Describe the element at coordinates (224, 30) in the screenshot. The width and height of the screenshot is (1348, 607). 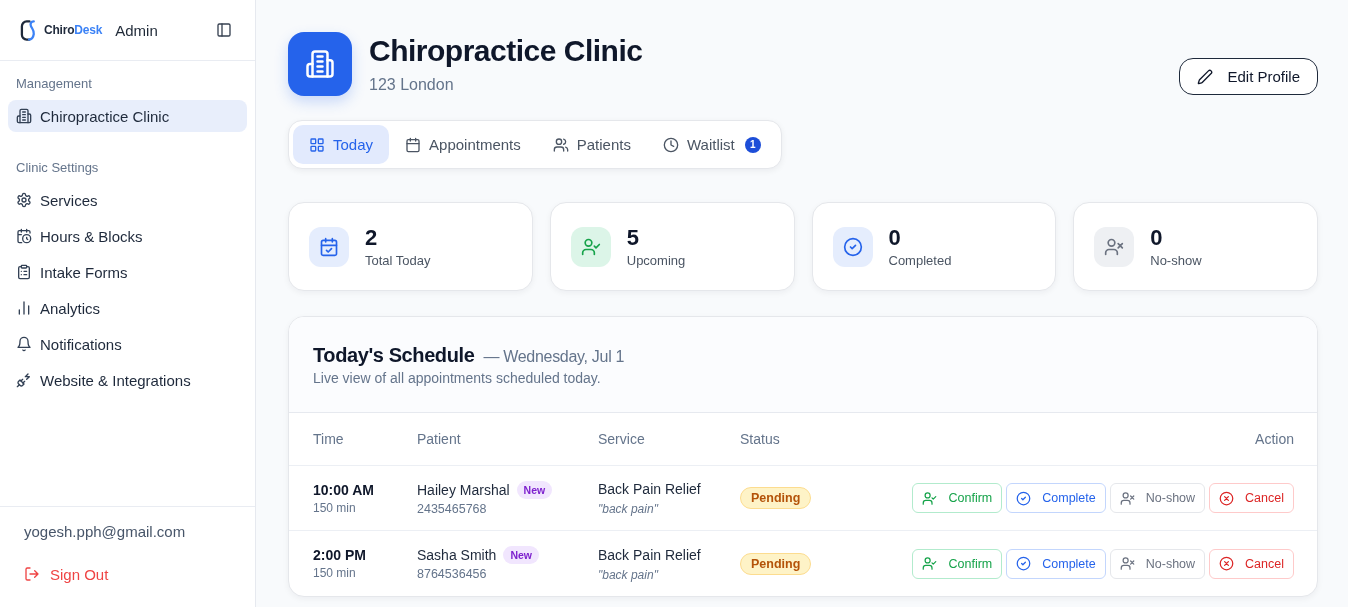
I see `sidebar-toggle-icon` at that location.